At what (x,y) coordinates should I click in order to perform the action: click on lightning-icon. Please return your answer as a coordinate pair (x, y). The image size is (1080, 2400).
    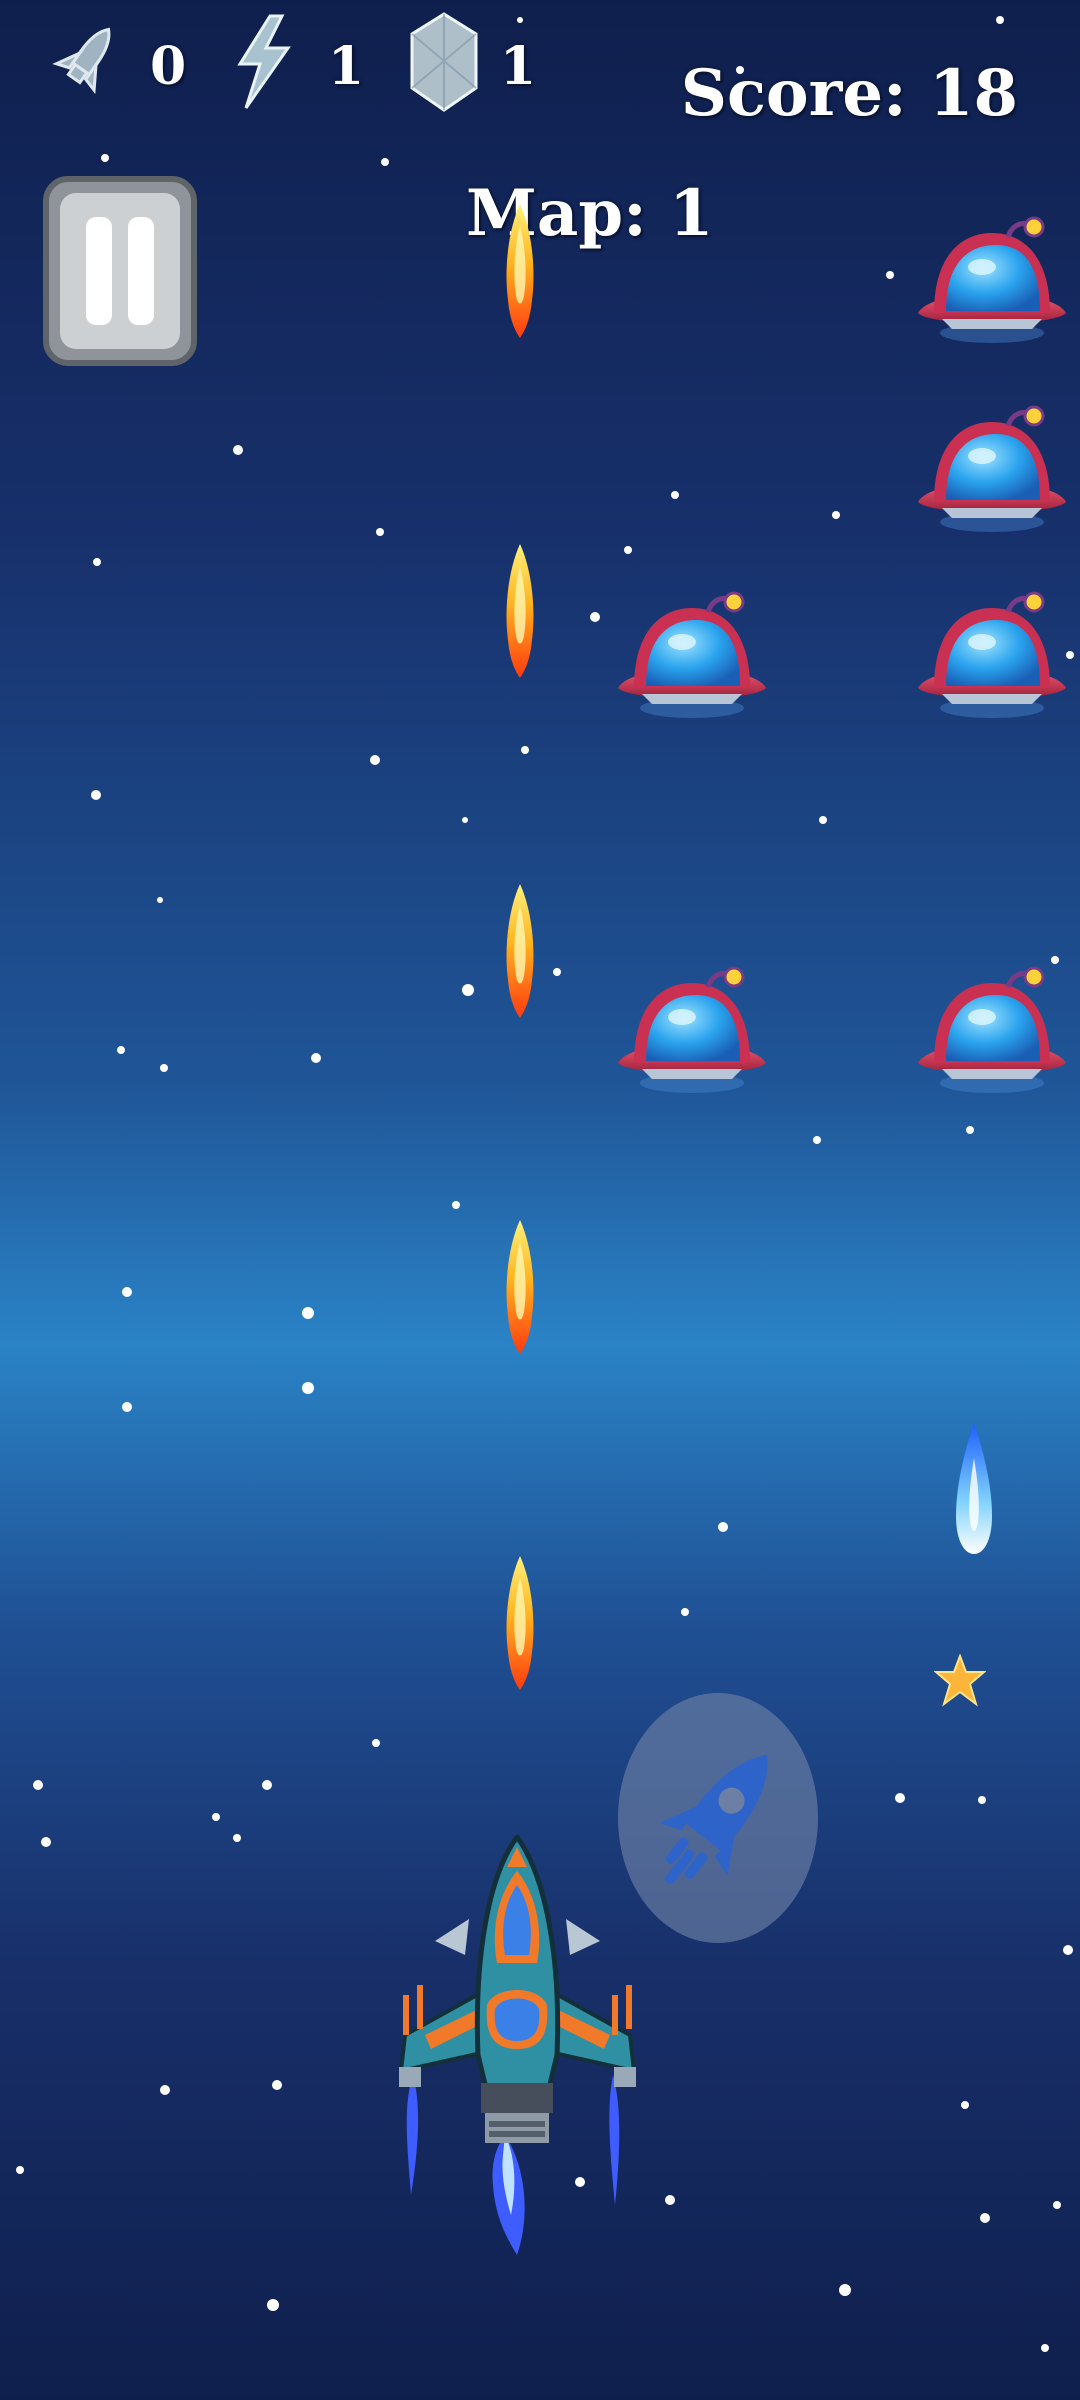
    Looking at the image, I should click on (264, 61).